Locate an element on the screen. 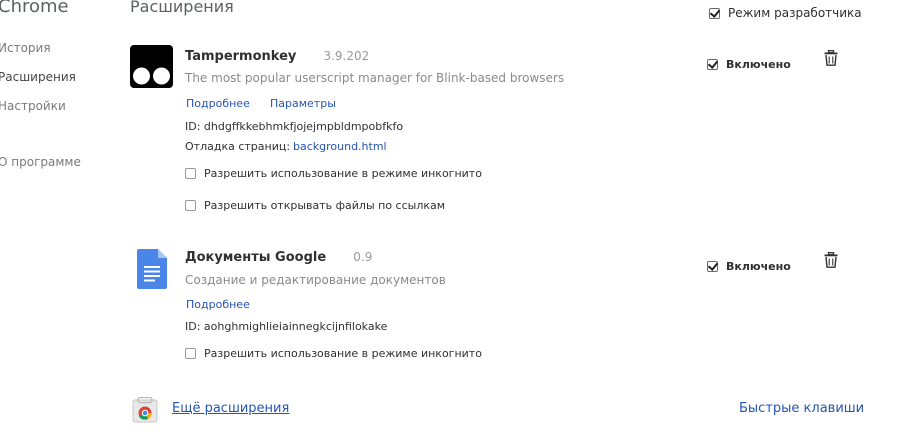  developer-mode-toggle: Режим разработчика is located at coordinates (785, 13).